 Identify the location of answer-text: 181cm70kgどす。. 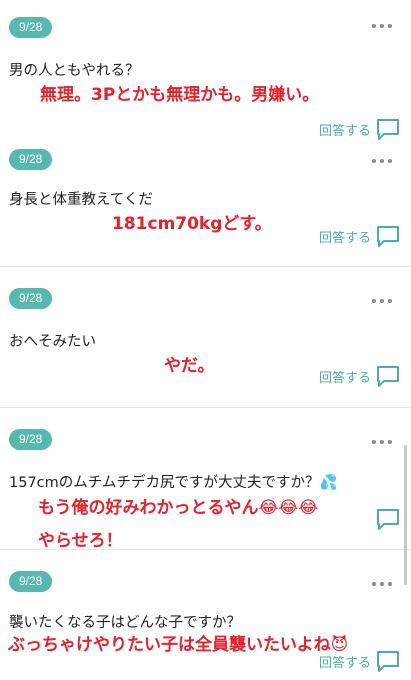
(192, 224).